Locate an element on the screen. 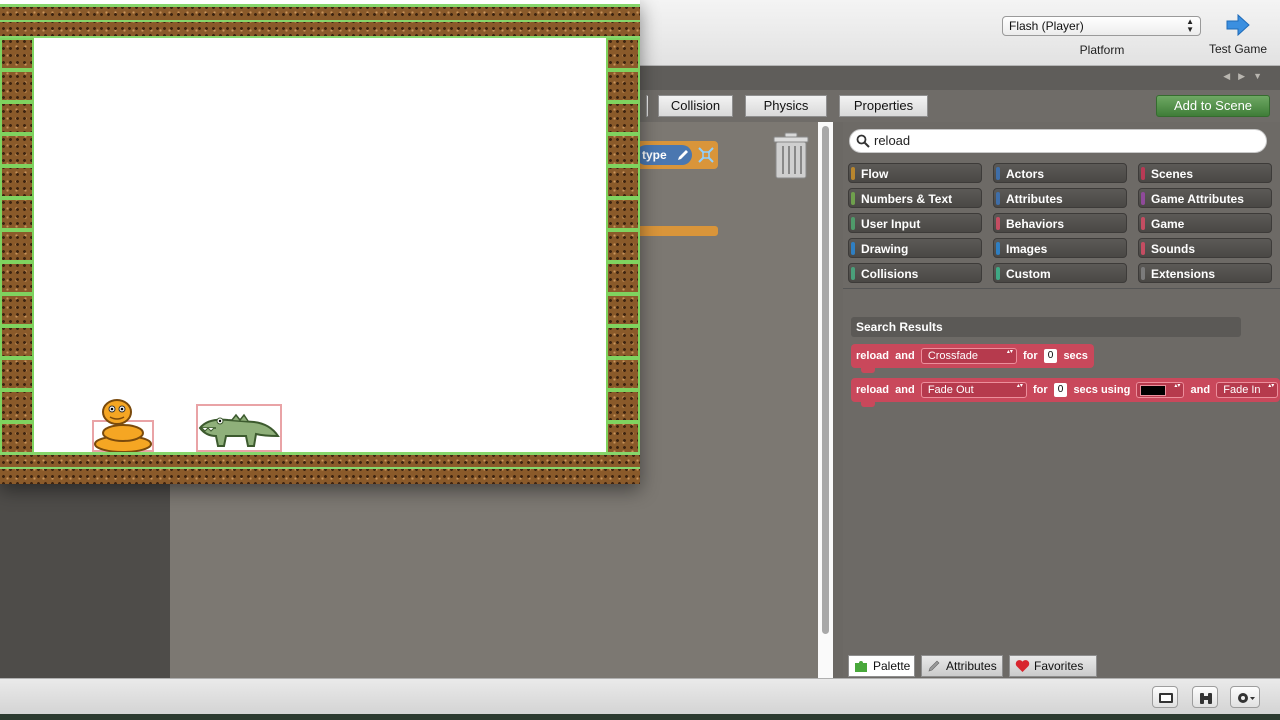  settings-button is located at coordinates (1245, 697).